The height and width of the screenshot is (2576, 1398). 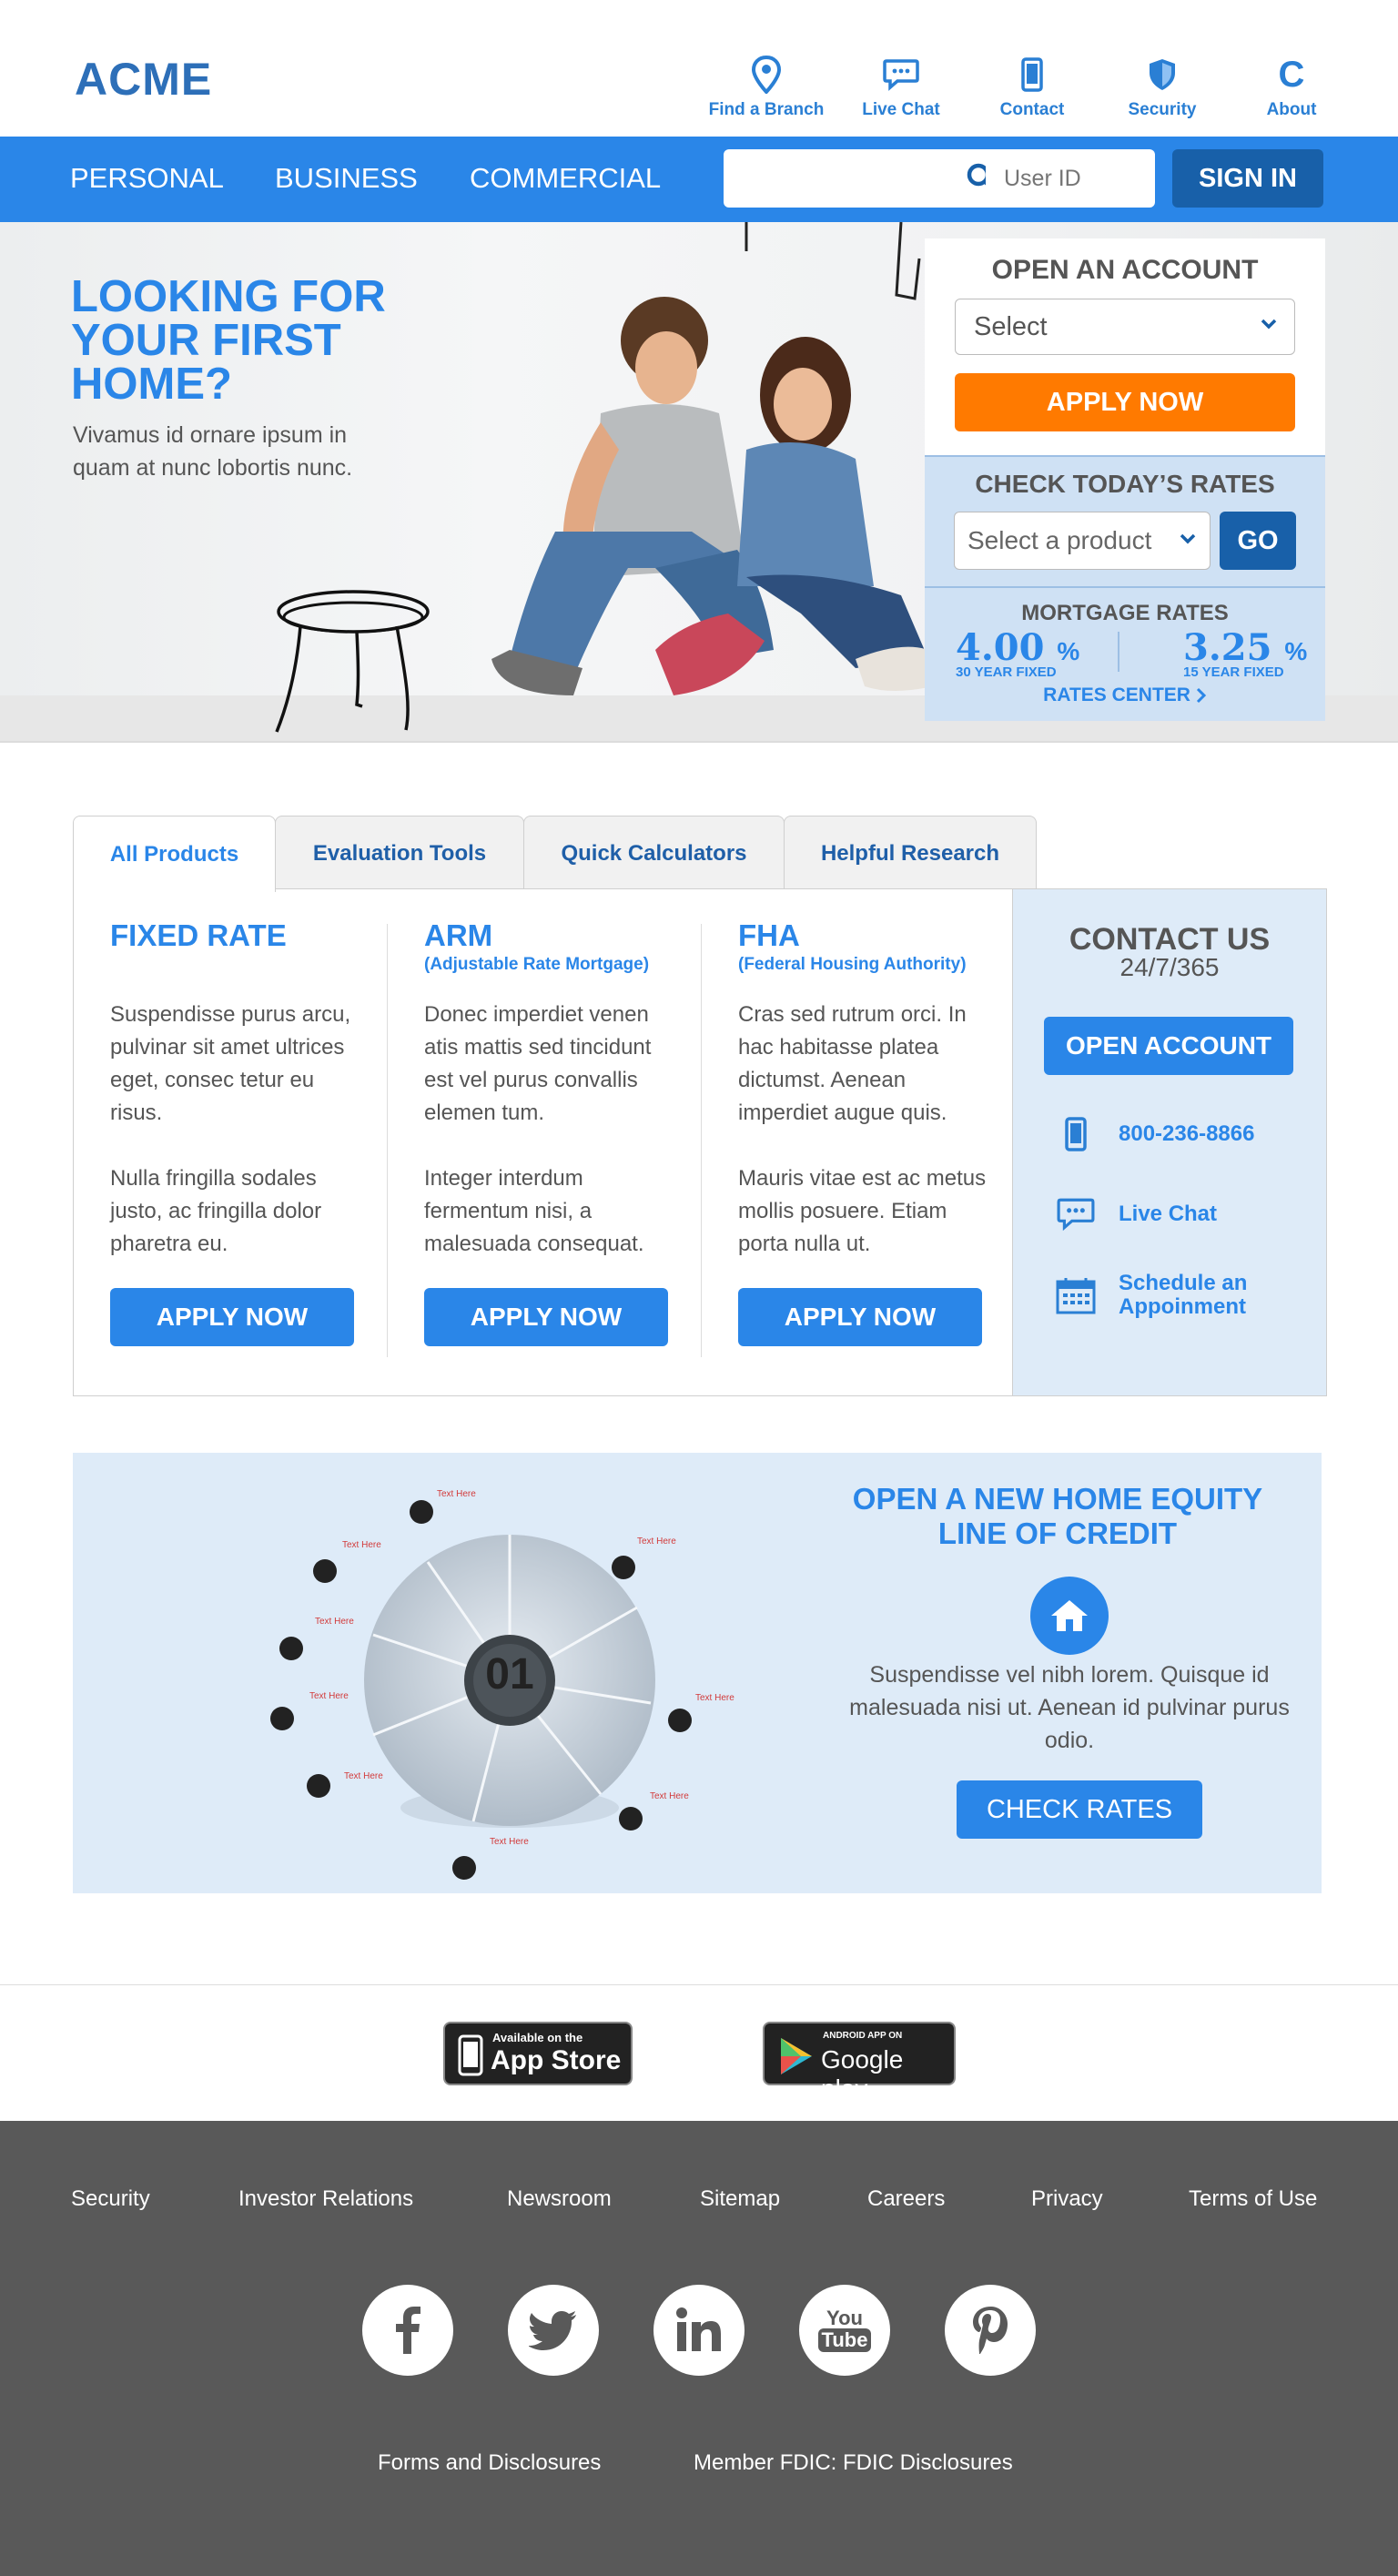 I want to click on find-branch-link: Find a Branch, so click(x=766, y=87).